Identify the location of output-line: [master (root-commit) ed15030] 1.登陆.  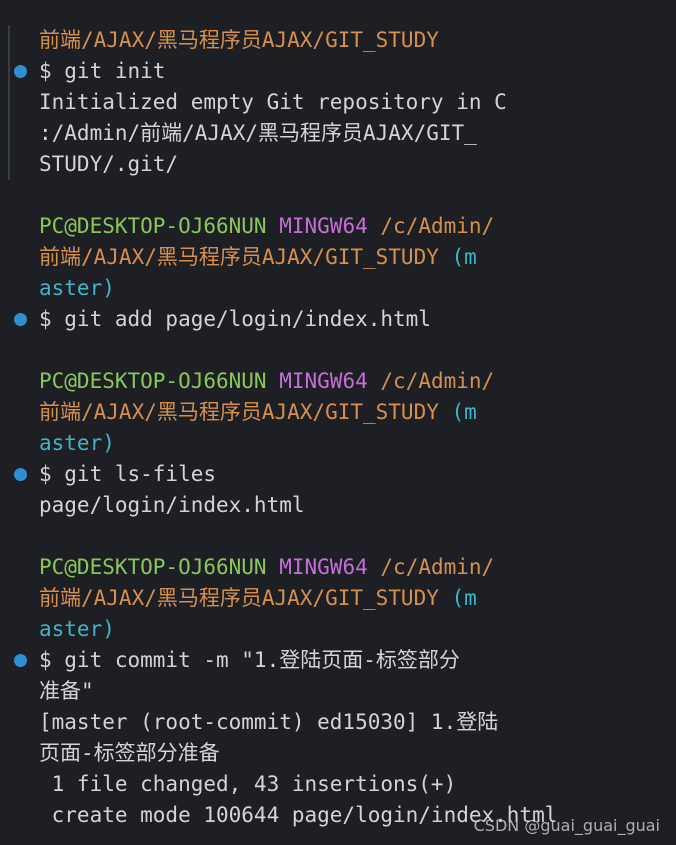
(269, 722).